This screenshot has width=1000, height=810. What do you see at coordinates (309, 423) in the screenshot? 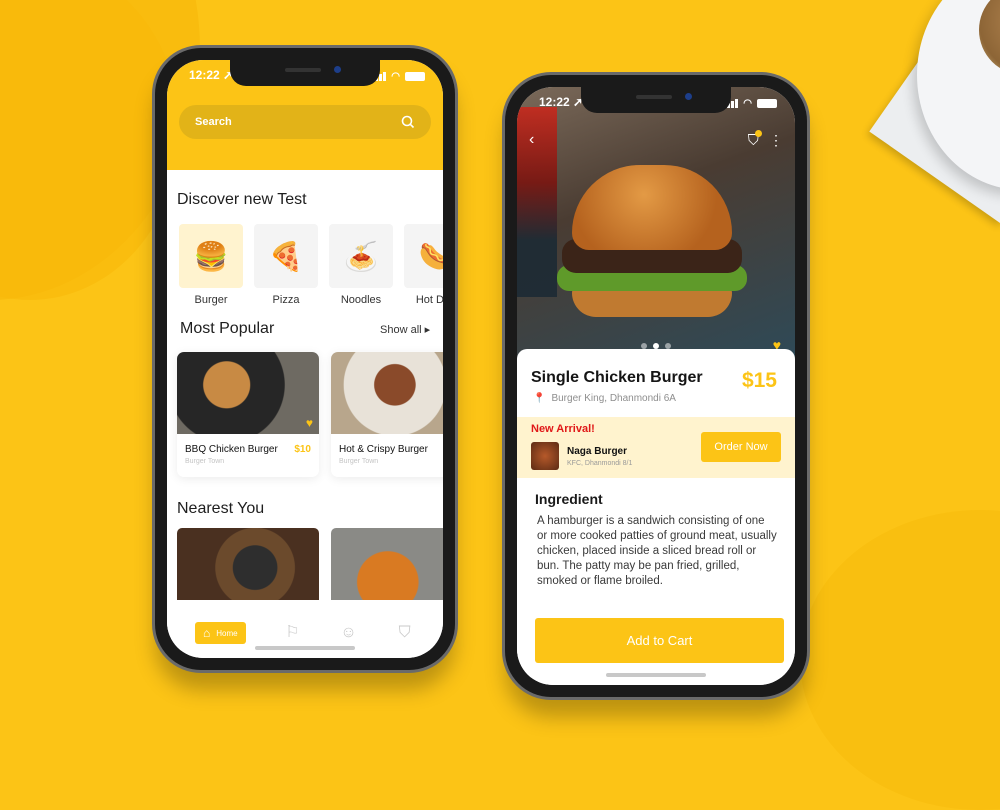
I see `heart-icon: ♥` at bounding box center [309, 423].